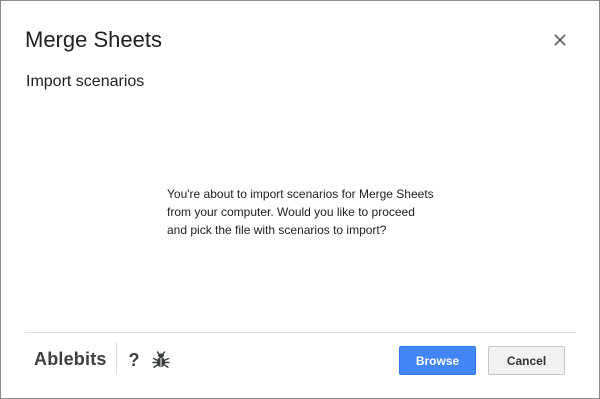 The image size is (600, 399). I want to click on report-bug-button, so click(161, 360).